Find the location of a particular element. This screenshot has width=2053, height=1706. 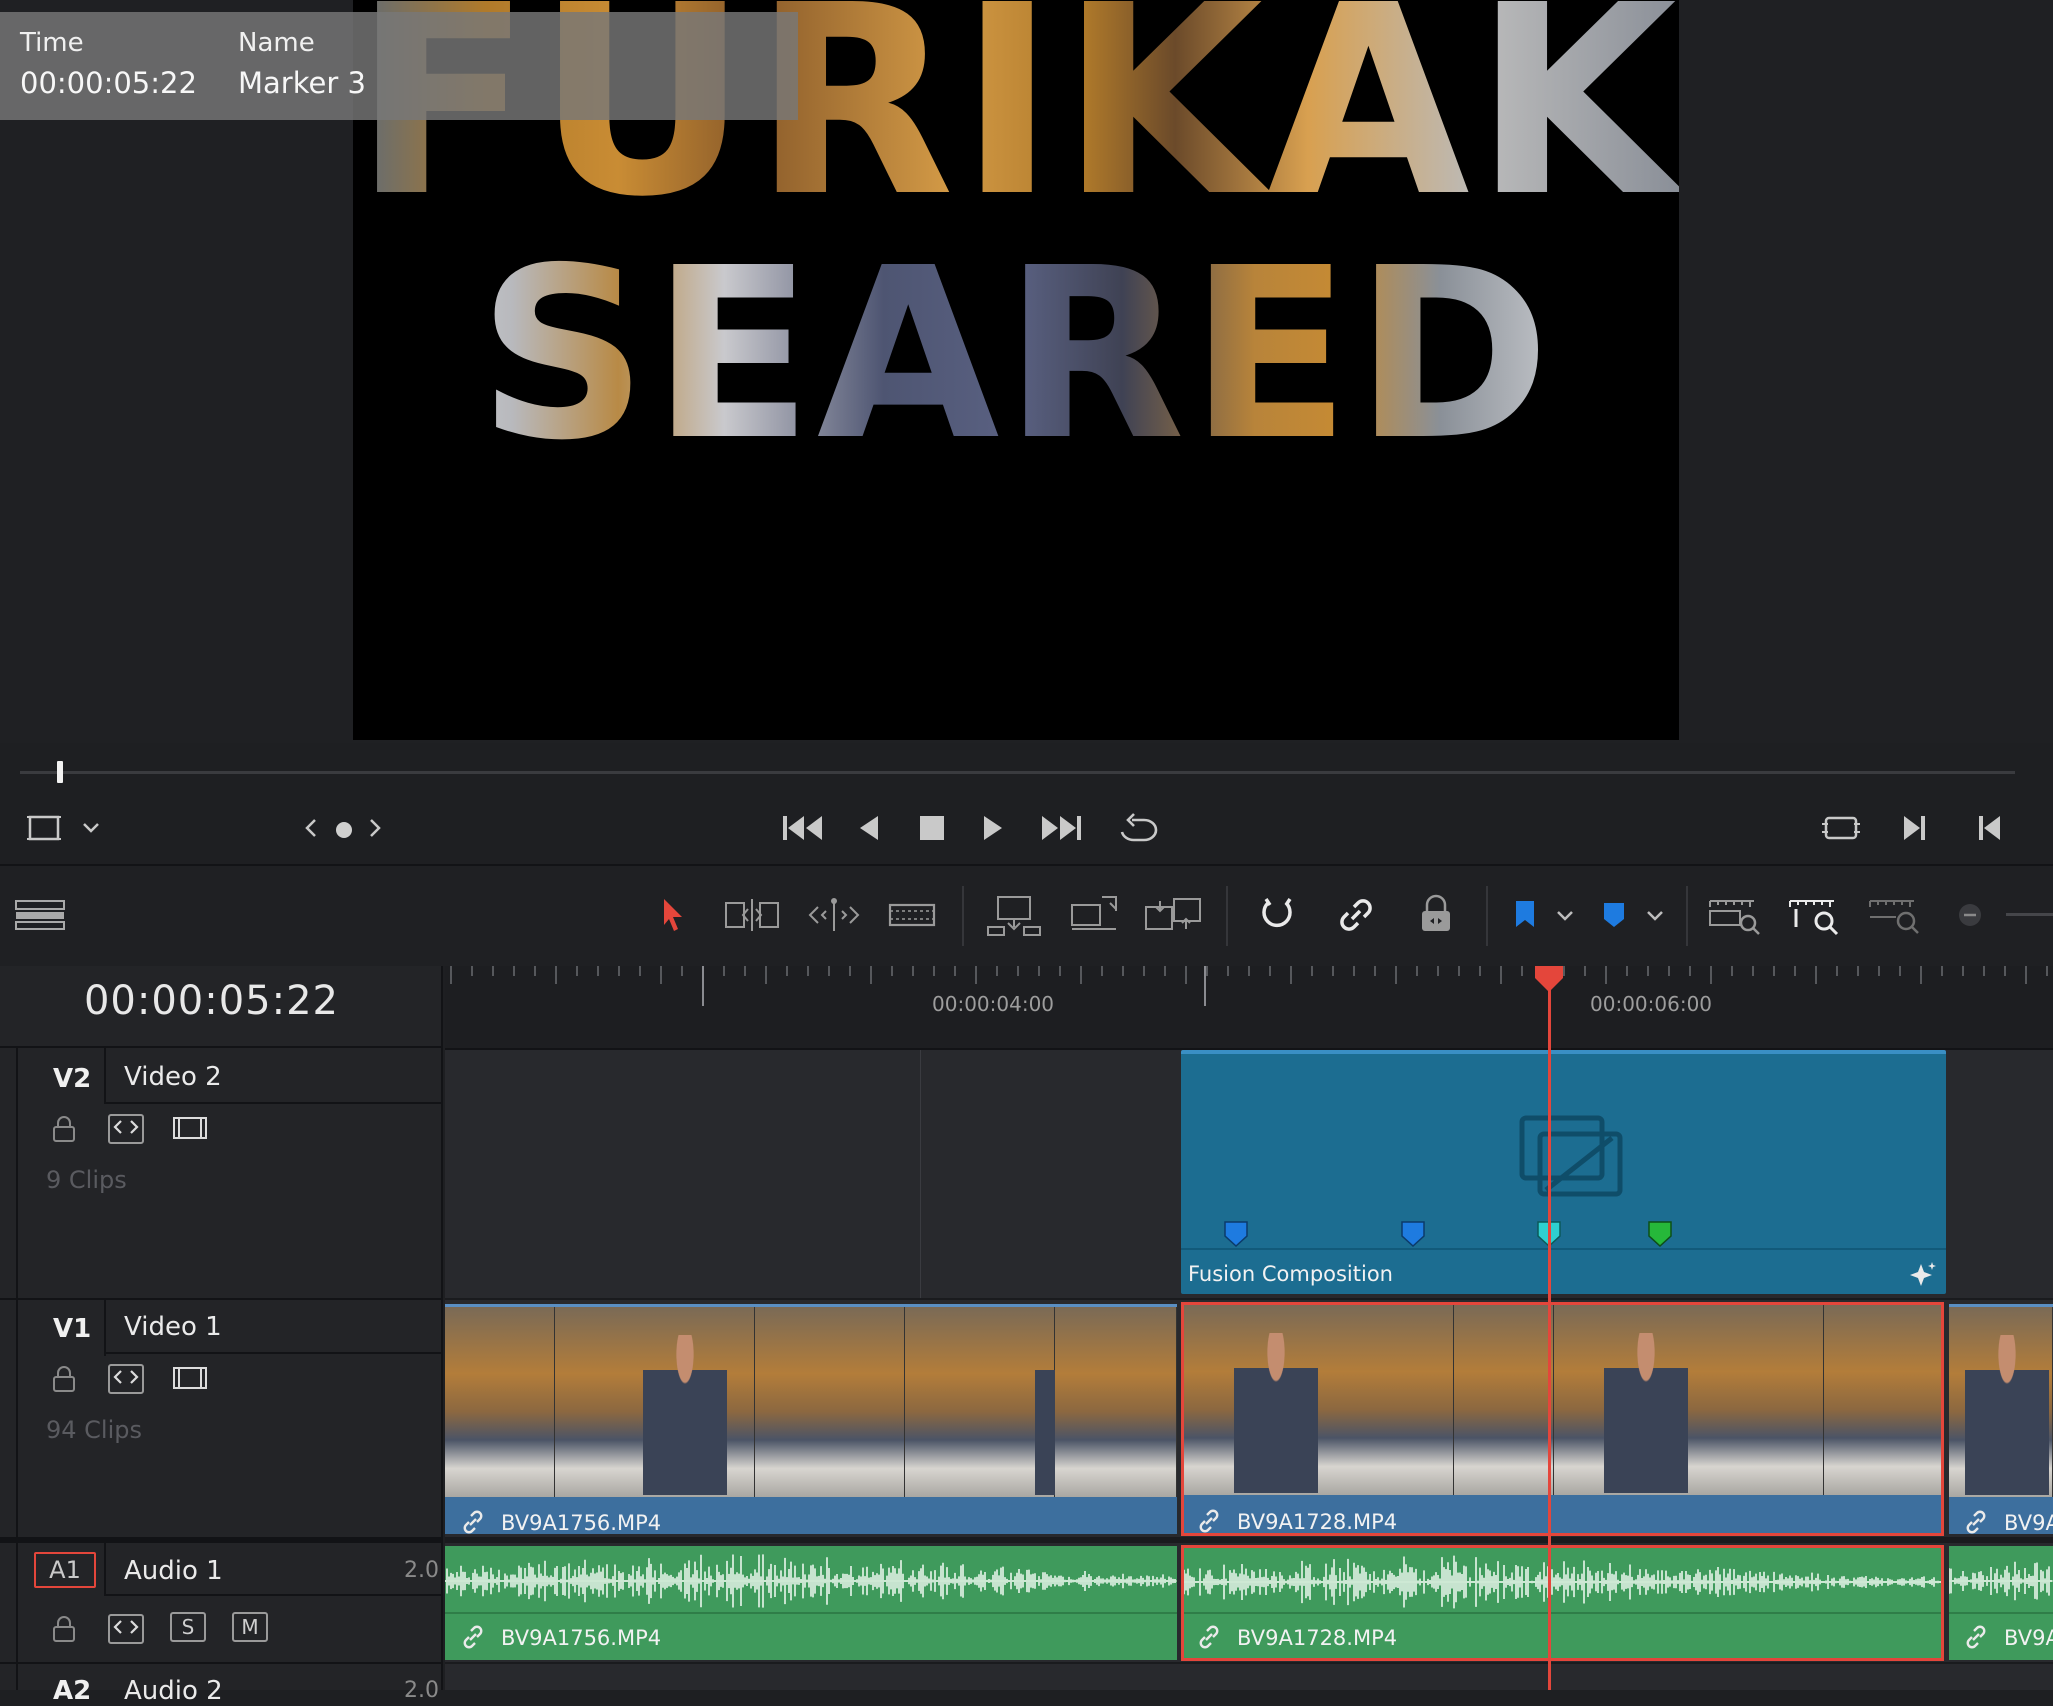

replace-clip-button is located at coordinates (1173, 915).